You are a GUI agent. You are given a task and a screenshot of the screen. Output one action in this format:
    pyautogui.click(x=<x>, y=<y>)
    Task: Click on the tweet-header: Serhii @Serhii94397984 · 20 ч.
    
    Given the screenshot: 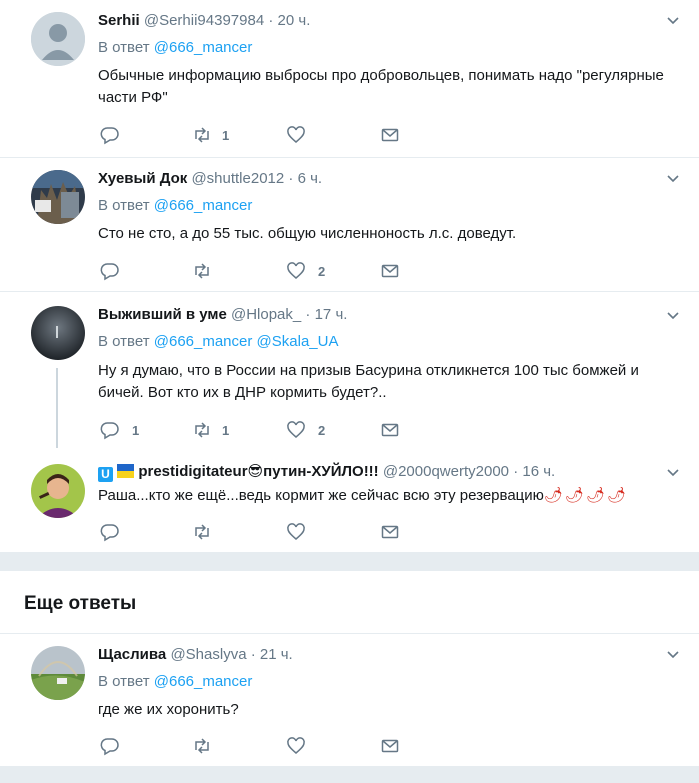 What is the action you would take?
    pyautogui.click(x=204, y=21)
    